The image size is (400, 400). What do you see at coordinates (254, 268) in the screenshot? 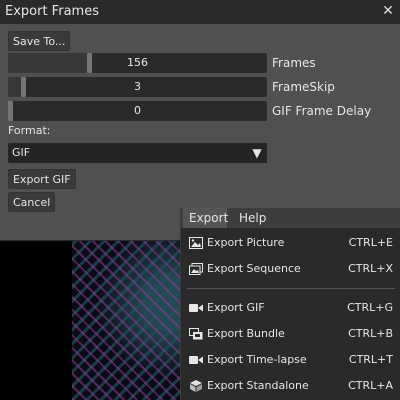
I see `menu-item-label: Export Sequence` at bounding box center [254, 268].